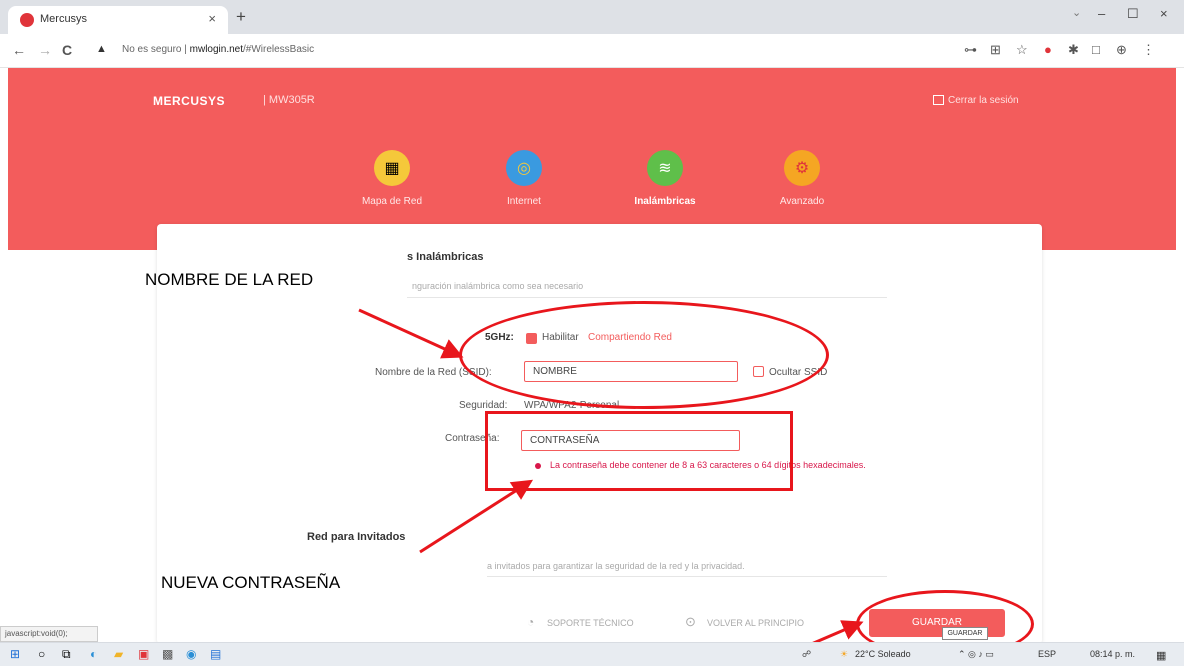 The width and height of the screenshot is (1184, 666). I want to click on search-icon: ○, so click(41, 654).